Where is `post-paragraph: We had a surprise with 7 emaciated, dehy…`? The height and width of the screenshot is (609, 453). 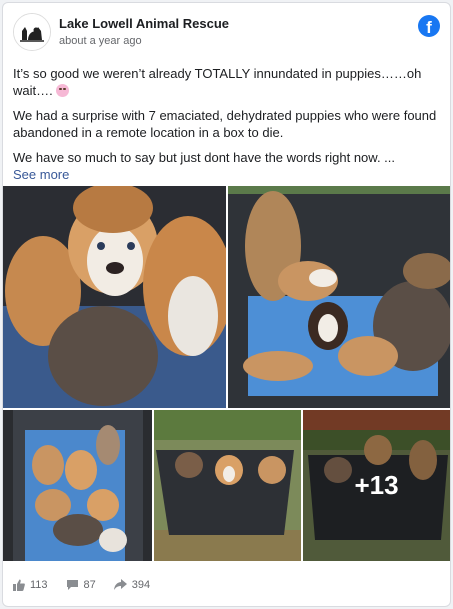 post-paragraph: We had a surprise with 7 emaciated, dehy… is located at coordinates (225, 124).